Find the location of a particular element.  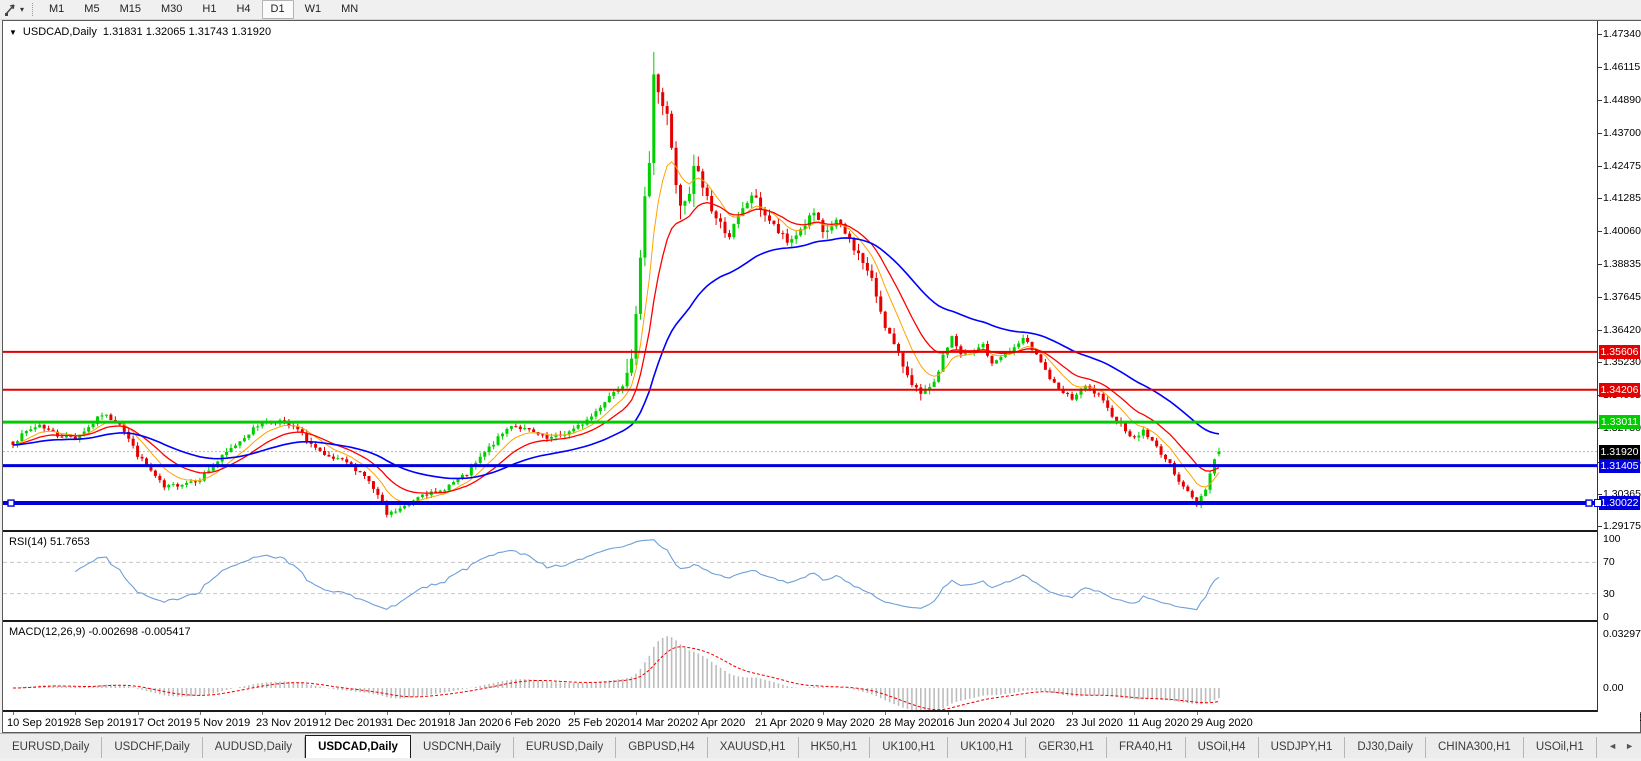

date-axis-label: 29 Aug 2020 is located at coordinates (1222, 723).